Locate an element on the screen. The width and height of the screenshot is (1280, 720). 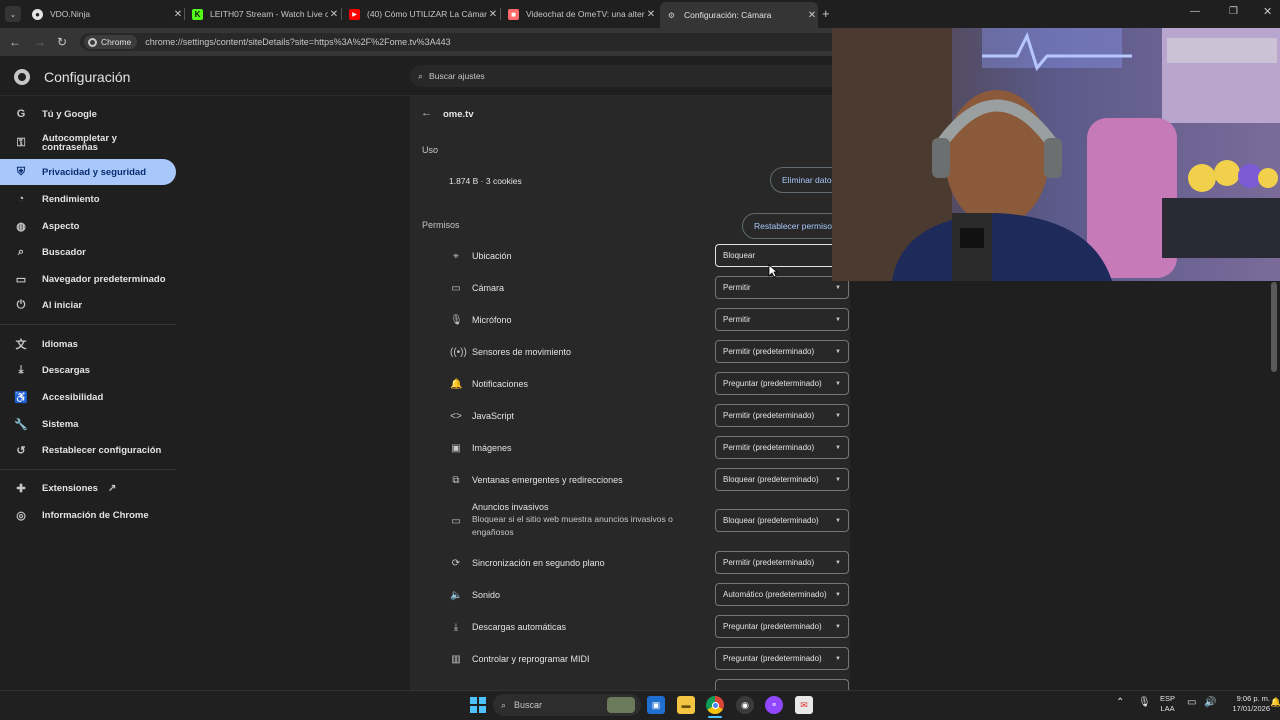
mouse-cursor is located at coordinates (773, 273).